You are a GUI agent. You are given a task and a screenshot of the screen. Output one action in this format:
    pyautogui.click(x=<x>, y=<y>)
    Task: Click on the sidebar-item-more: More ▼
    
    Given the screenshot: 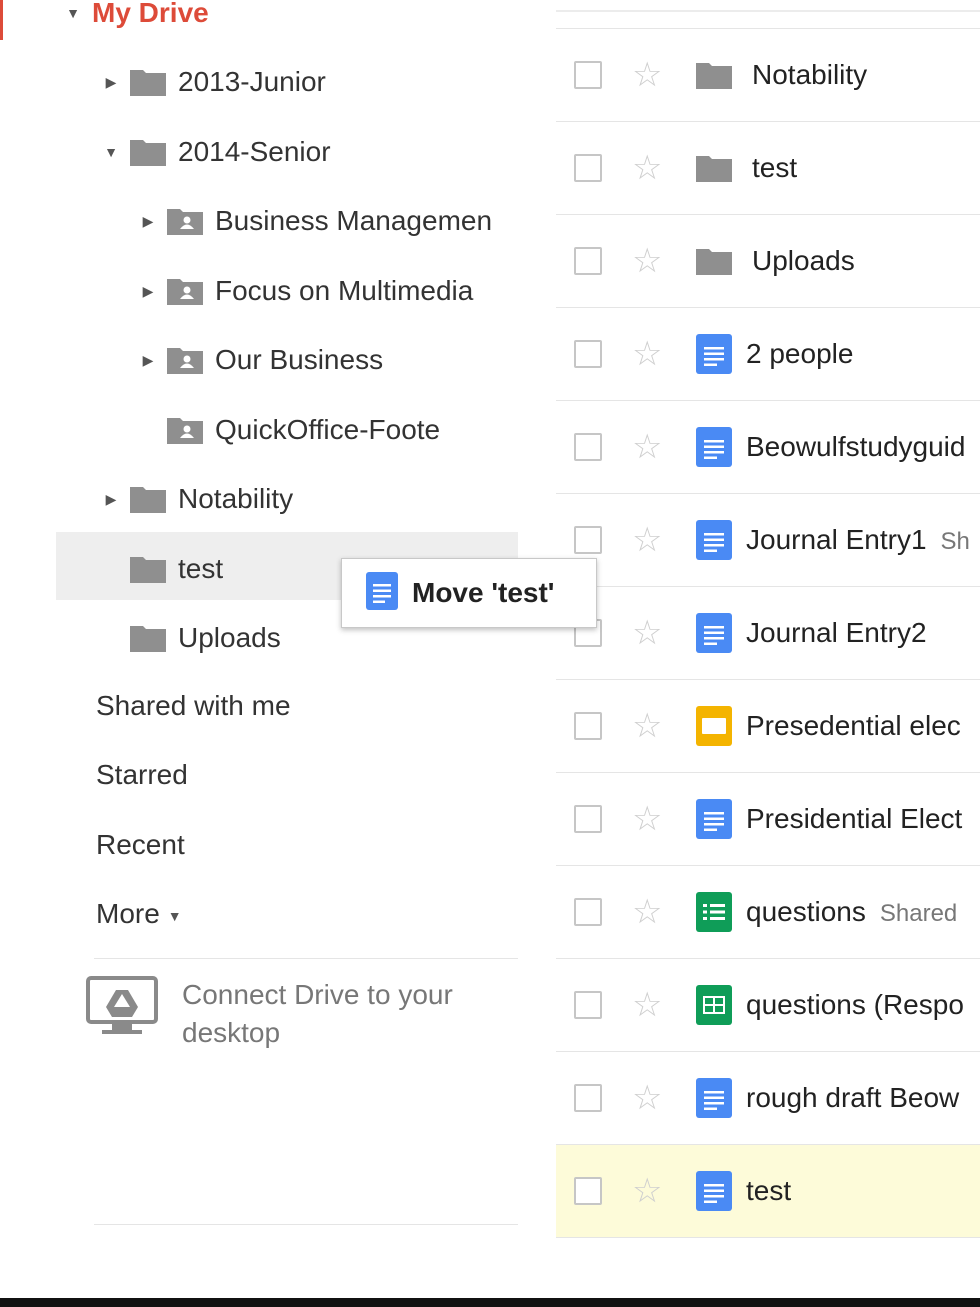 What is the action you would take?
    pyautogui.click(x=139, y=914)
    